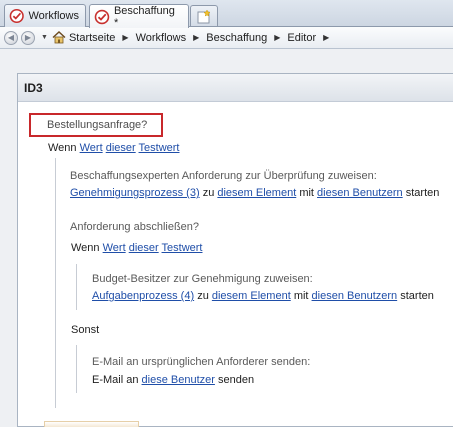 Image resolution: width=453 pixels, height=427 pixels. What do you see at coordinates (44, 37) in the screenshot?
I see `history-dropdown-icon: ▼` at bounding box center [44, 37].